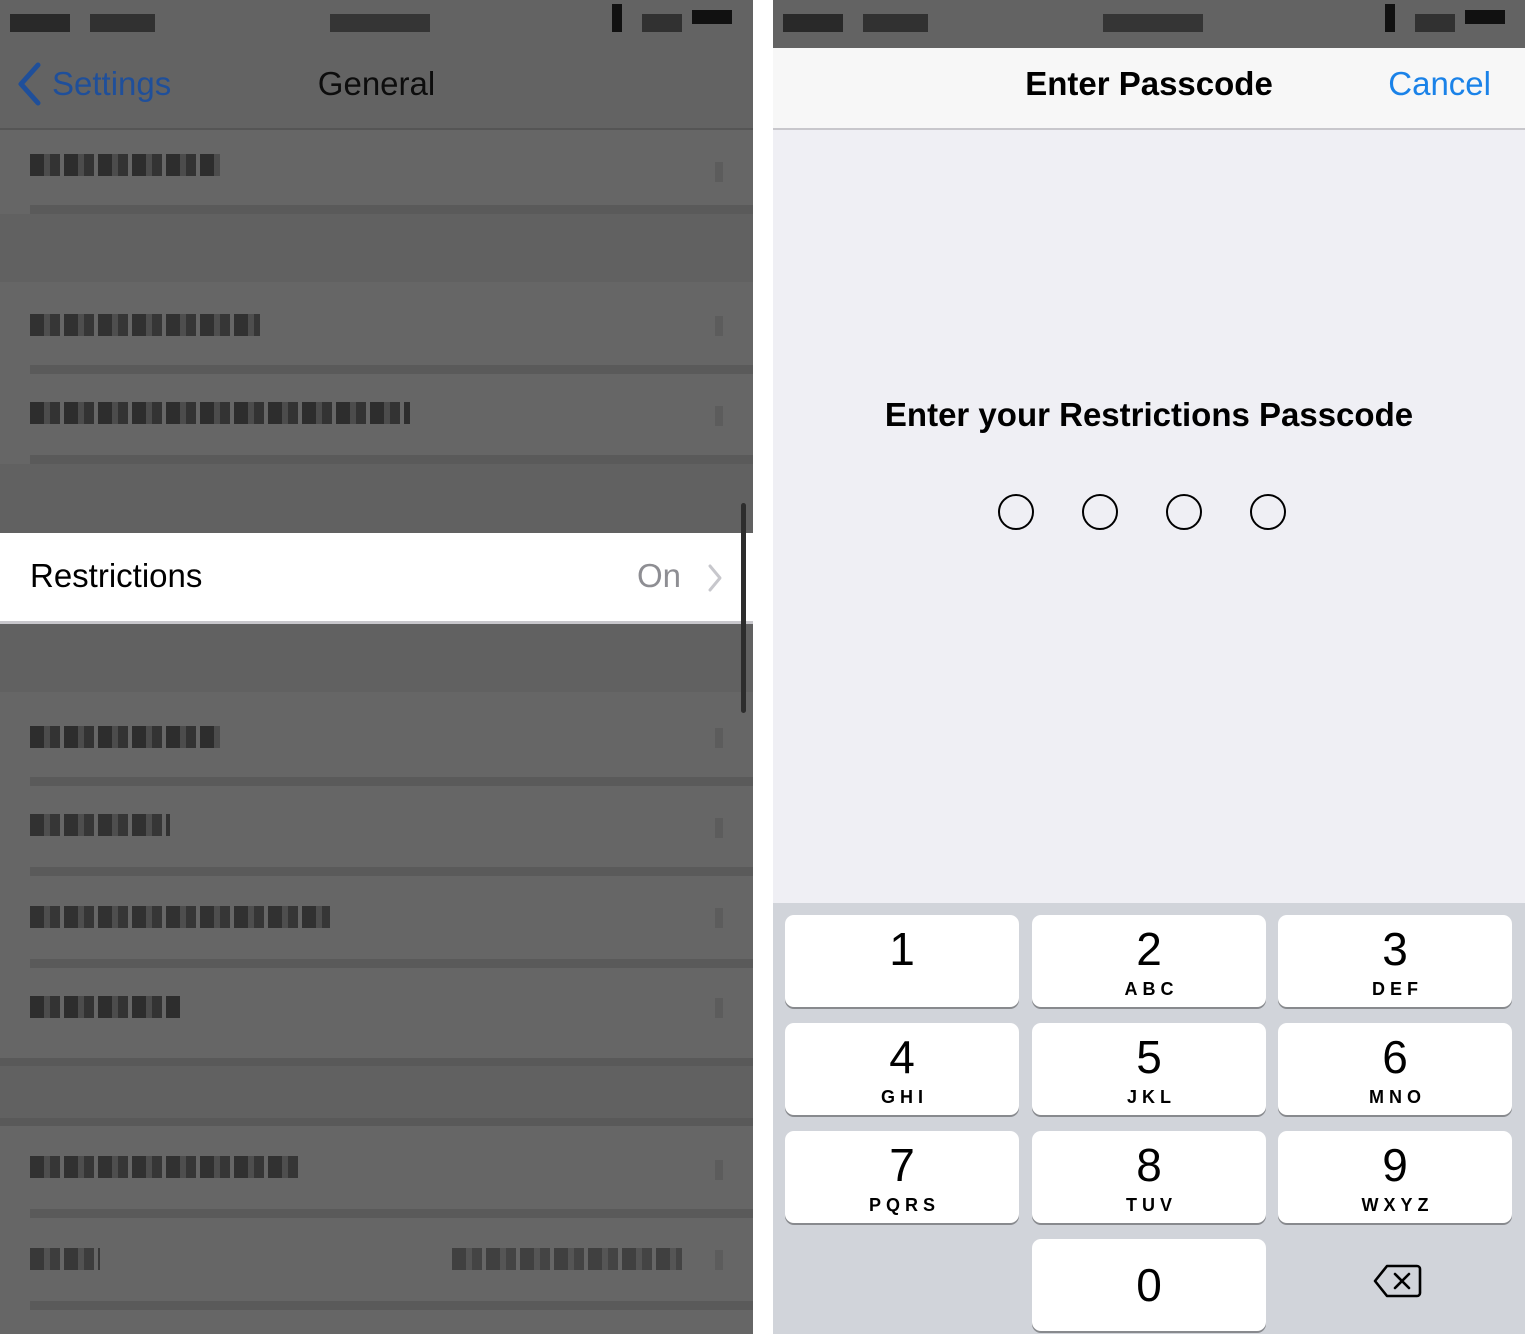 The image size is (1525, 1334). Describe the element at coordinates (1395, 1069) in the screenshot. I see `key-6: 6 MNO` at that location.